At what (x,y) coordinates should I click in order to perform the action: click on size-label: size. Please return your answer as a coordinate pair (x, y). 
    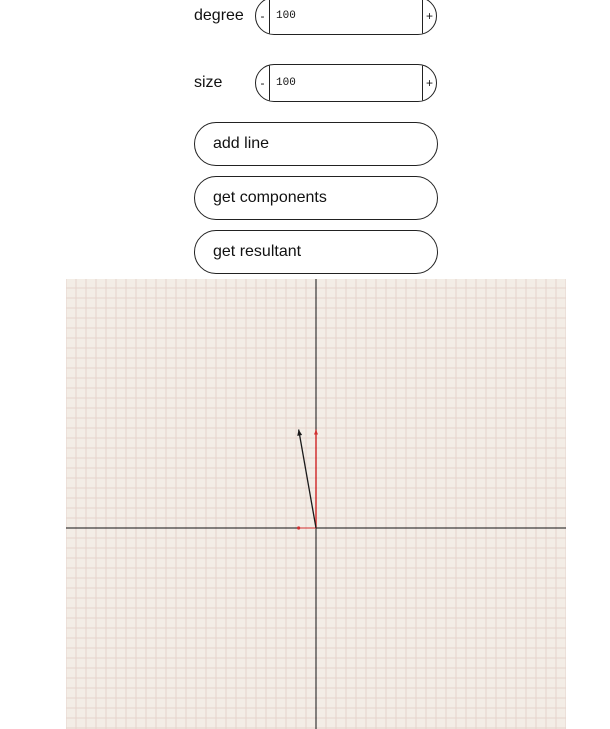
    Looking at the image, I should click on (208, 82).